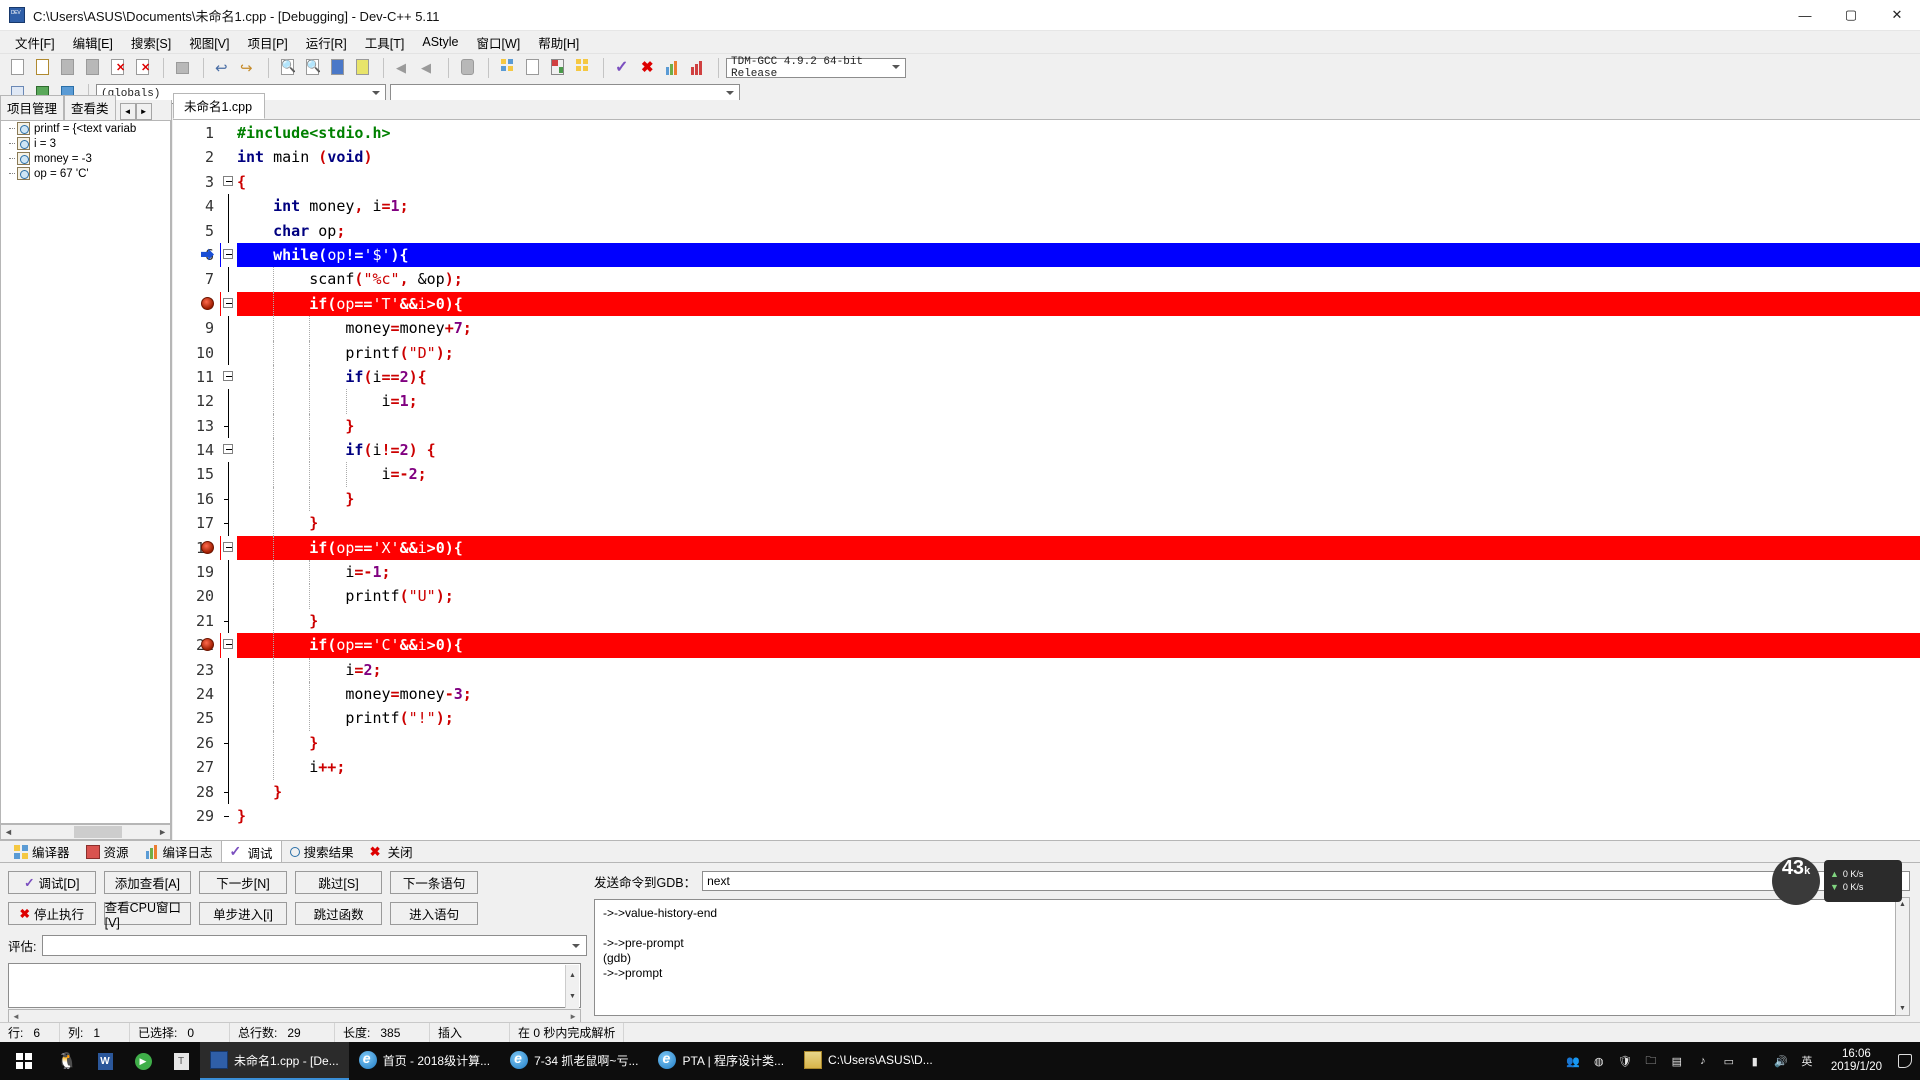 Image resolution: width=1920 pixels, height=1080 pixels. Describe the element at coordinates (385, 42) in the screenshot. I see `menu-item-6: 工具[T]` at that location.